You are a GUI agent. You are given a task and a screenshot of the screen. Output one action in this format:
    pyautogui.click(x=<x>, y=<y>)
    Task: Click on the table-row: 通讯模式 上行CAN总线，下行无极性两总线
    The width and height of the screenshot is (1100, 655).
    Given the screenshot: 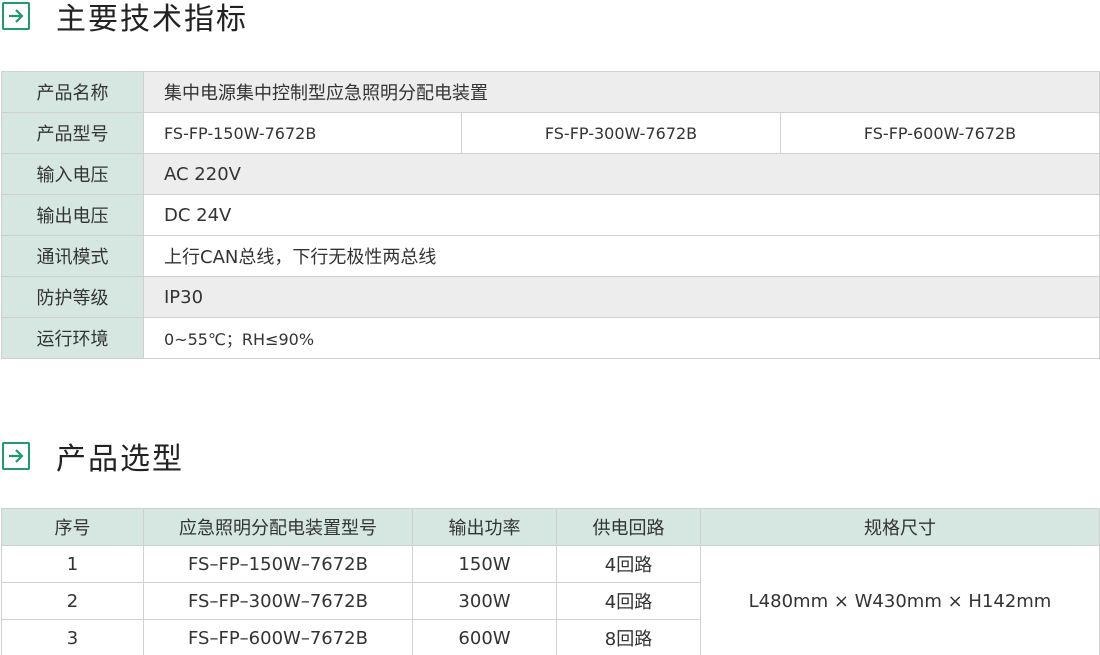 What is the action you would take?
    pyautogui.click(x=550, y=256)
    